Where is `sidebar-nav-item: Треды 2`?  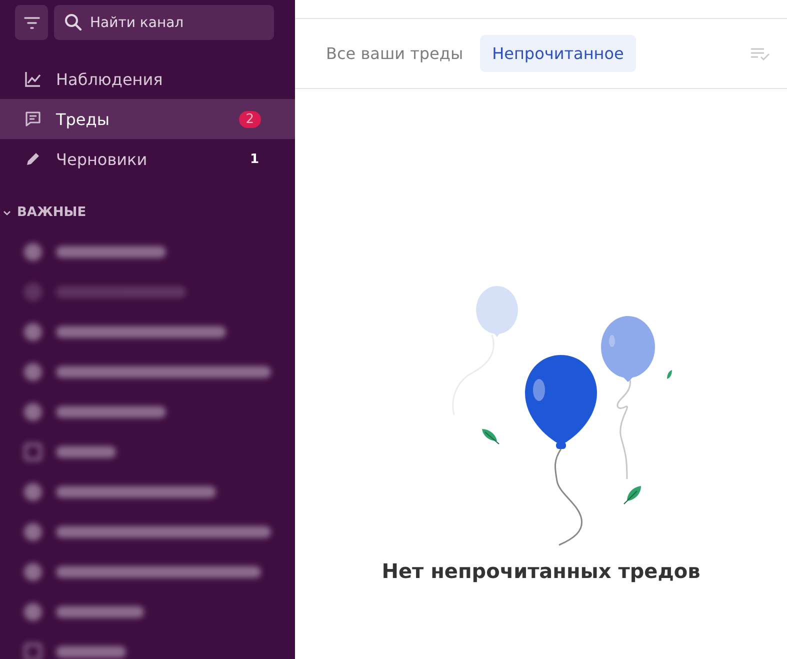 sidebar-nav-item: Треды 2 is located at coordinates (147, 119).